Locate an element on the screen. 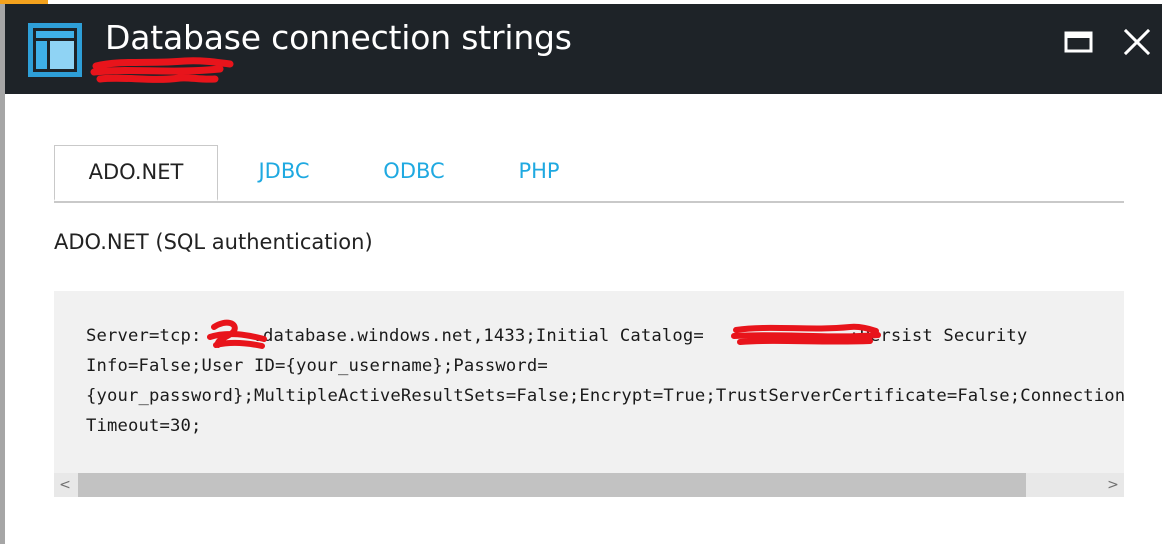 The image size is (1167, 544). maximize-button is located at coordinates (1079, 42).